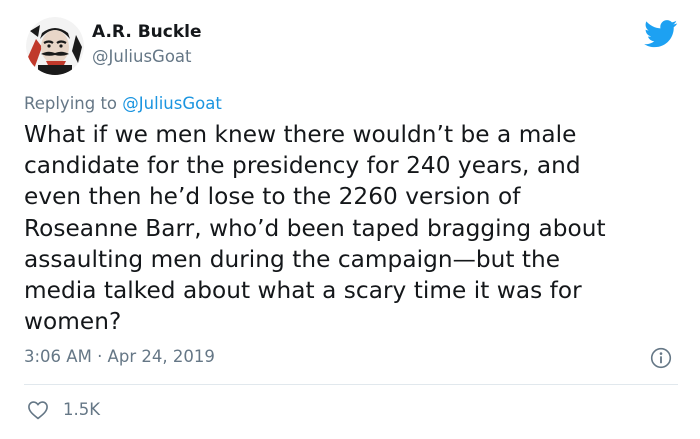  I want to click on reply-mention-link: @JuliusGoat, so click(172, 103).